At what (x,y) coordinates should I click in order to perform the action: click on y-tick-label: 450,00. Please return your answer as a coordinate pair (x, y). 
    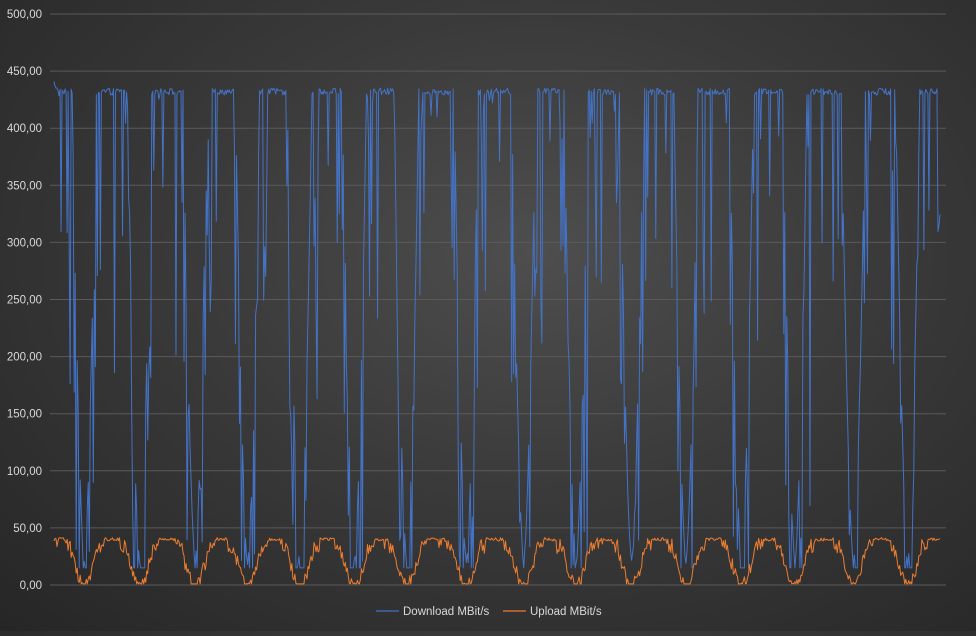
    Looking at the image, I should click on (24, 72).